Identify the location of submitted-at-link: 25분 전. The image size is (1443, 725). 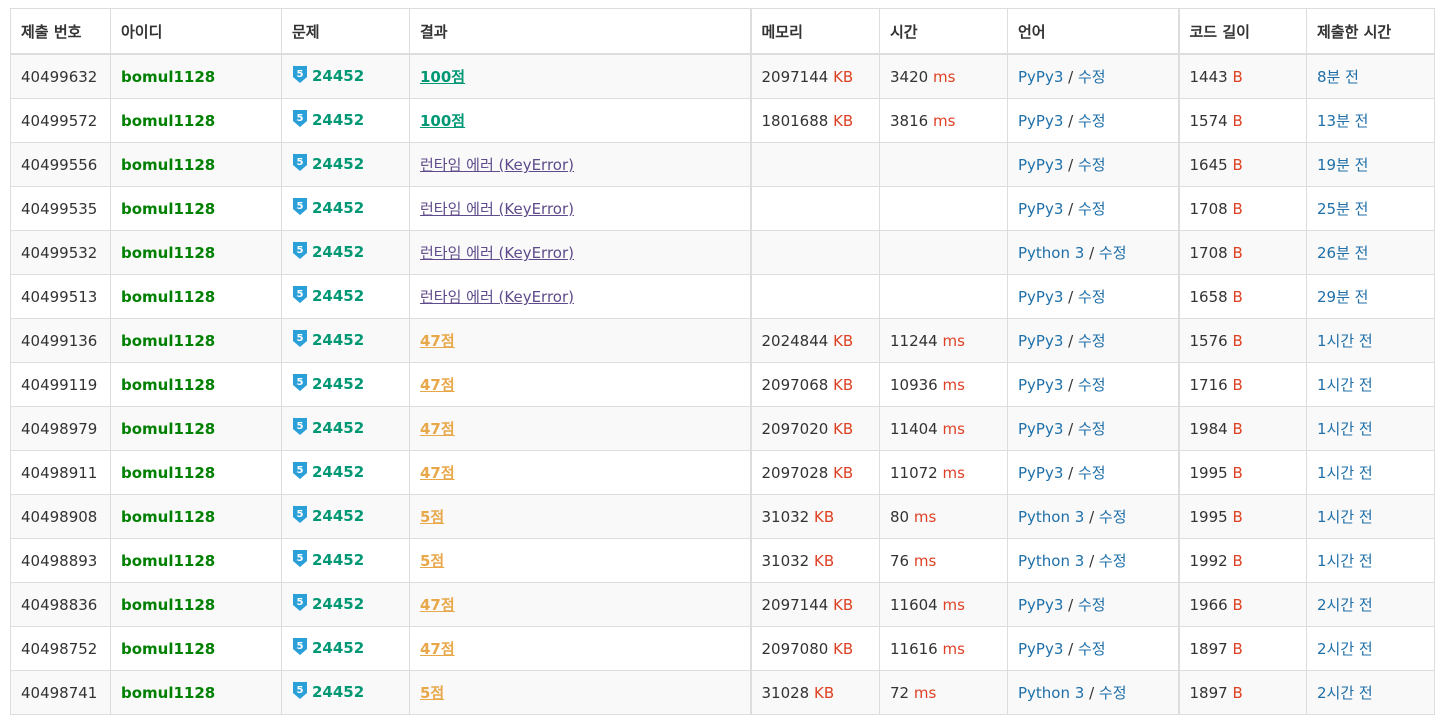
(1342, 209).